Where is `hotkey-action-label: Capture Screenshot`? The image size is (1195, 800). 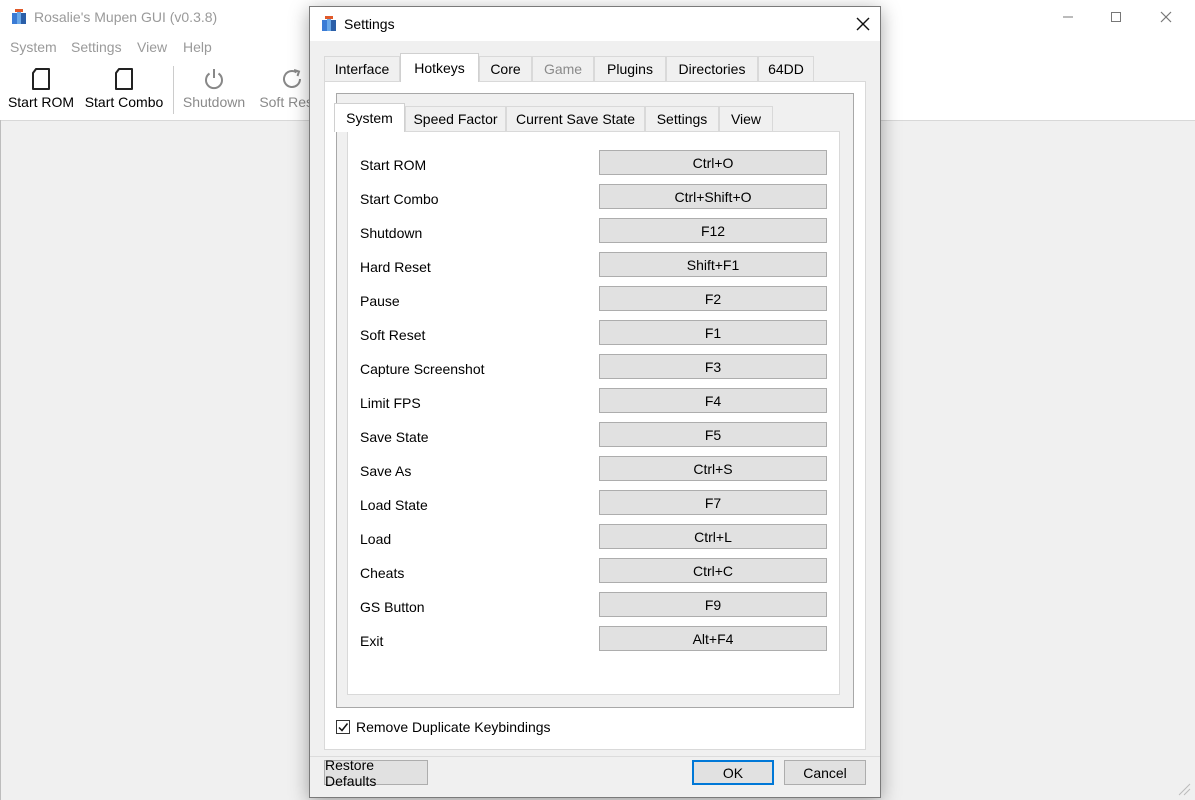
hotkey-action-label: Capture Screenshot is located at coordinates (422, 369).